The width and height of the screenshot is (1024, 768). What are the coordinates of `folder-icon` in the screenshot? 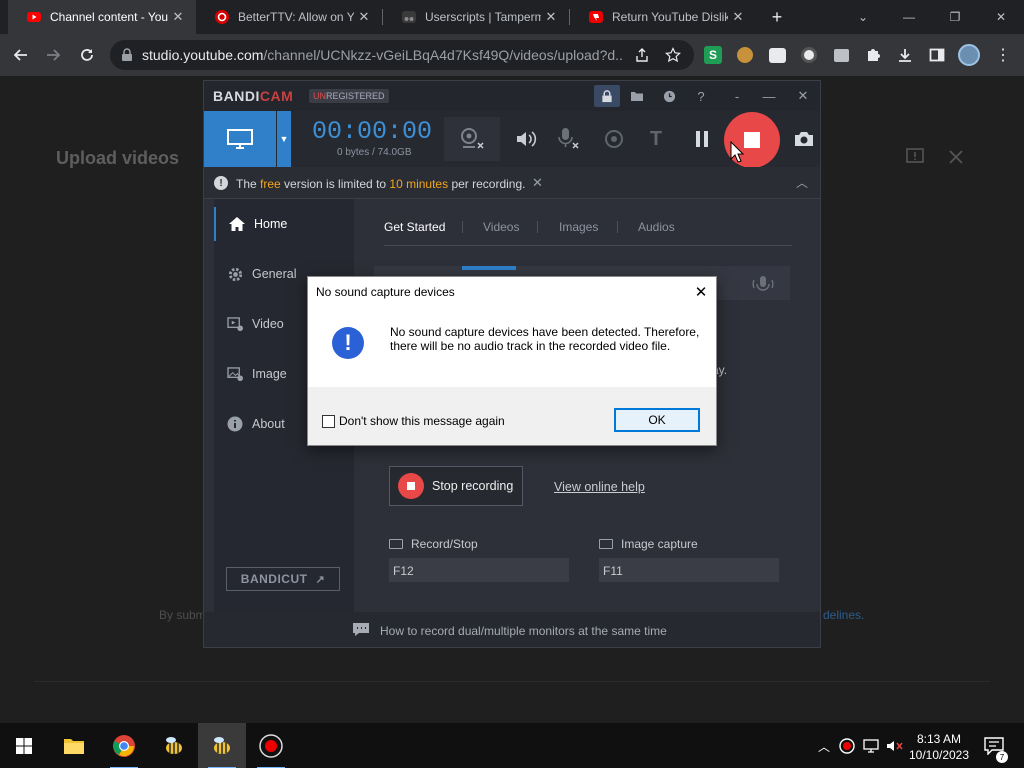 It's located at (637, 96).